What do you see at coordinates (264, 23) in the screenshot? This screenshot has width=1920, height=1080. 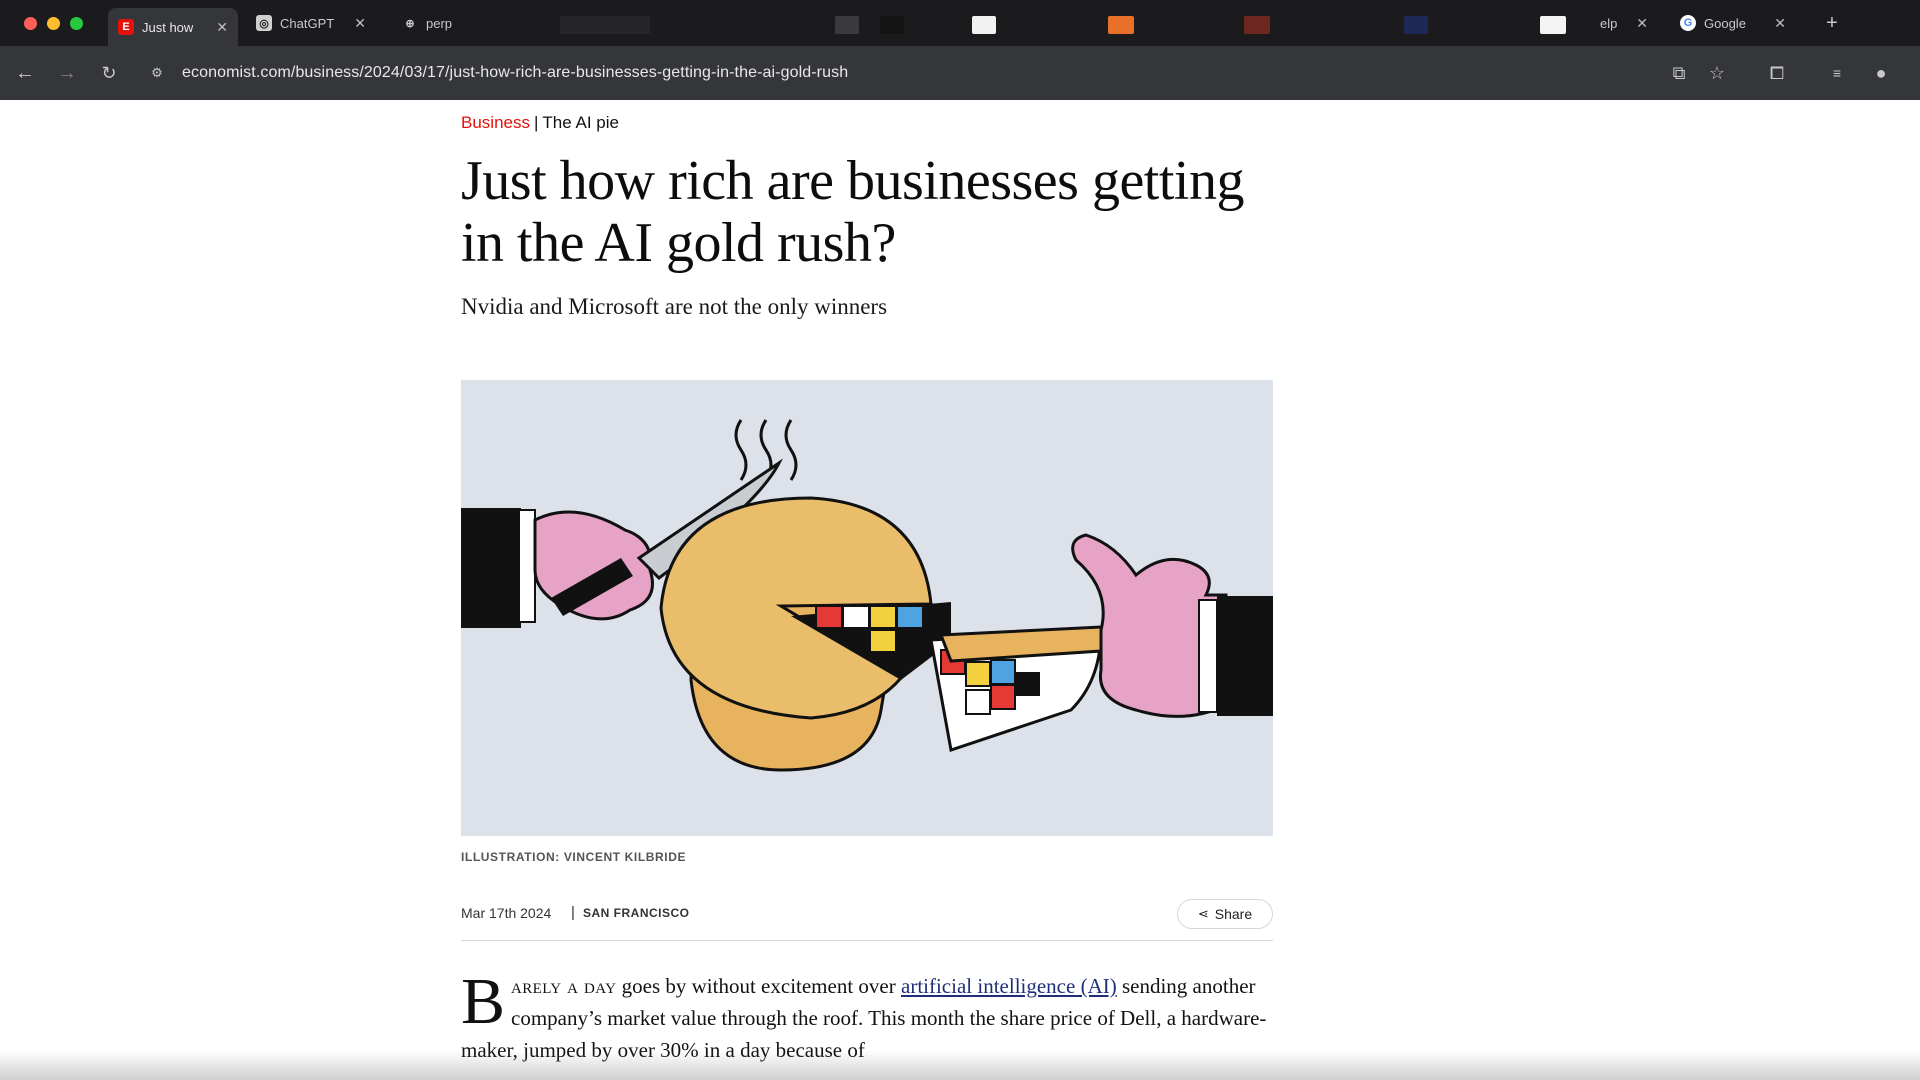 I see `chatgpt-favicon-icon: ◎` at bounding box center [264, 23].